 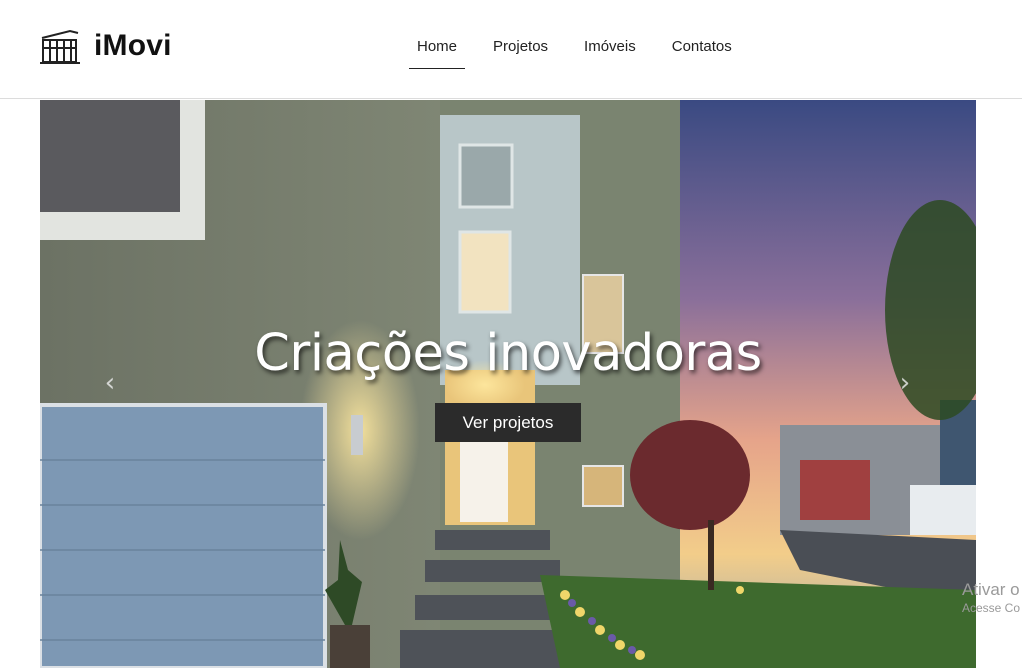 What do you see at coordinates (905, 383) in the screenshot?
I see `chevron-right-icon: ›` at bounding box center [905, 383].